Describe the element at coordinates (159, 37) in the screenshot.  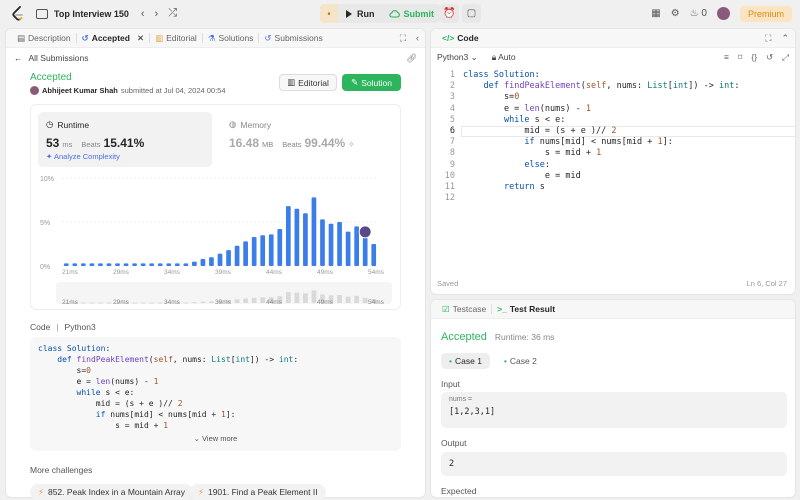
I see `book-icon: ▥` at that location.